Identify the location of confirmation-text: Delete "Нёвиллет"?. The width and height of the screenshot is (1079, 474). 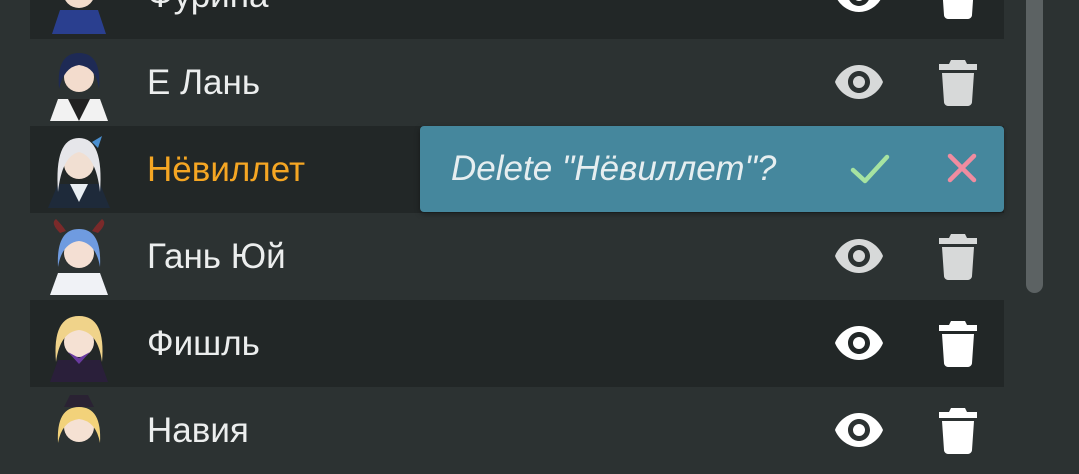
(614, 168).